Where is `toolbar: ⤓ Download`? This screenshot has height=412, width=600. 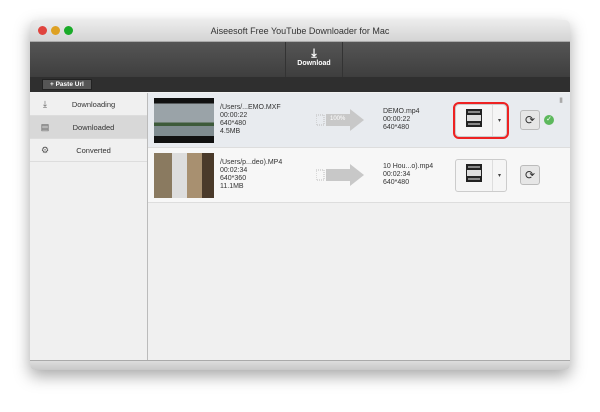
toolbar: ⤓ Download is located at coordinates (300, 59).